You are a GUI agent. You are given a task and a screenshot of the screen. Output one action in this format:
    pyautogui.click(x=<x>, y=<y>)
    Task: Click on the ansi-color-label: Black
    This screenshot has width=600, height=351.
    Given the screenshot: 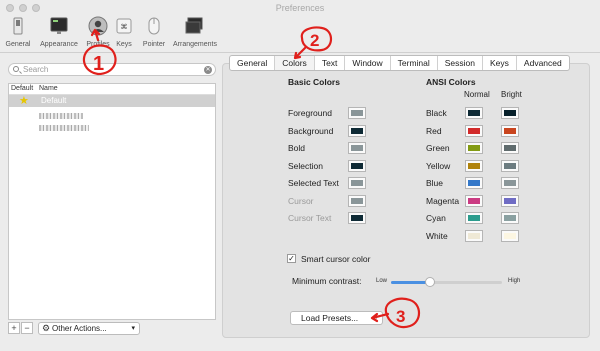 What is the action you would take?
    pyautogui.click(x=436, y=113)
    